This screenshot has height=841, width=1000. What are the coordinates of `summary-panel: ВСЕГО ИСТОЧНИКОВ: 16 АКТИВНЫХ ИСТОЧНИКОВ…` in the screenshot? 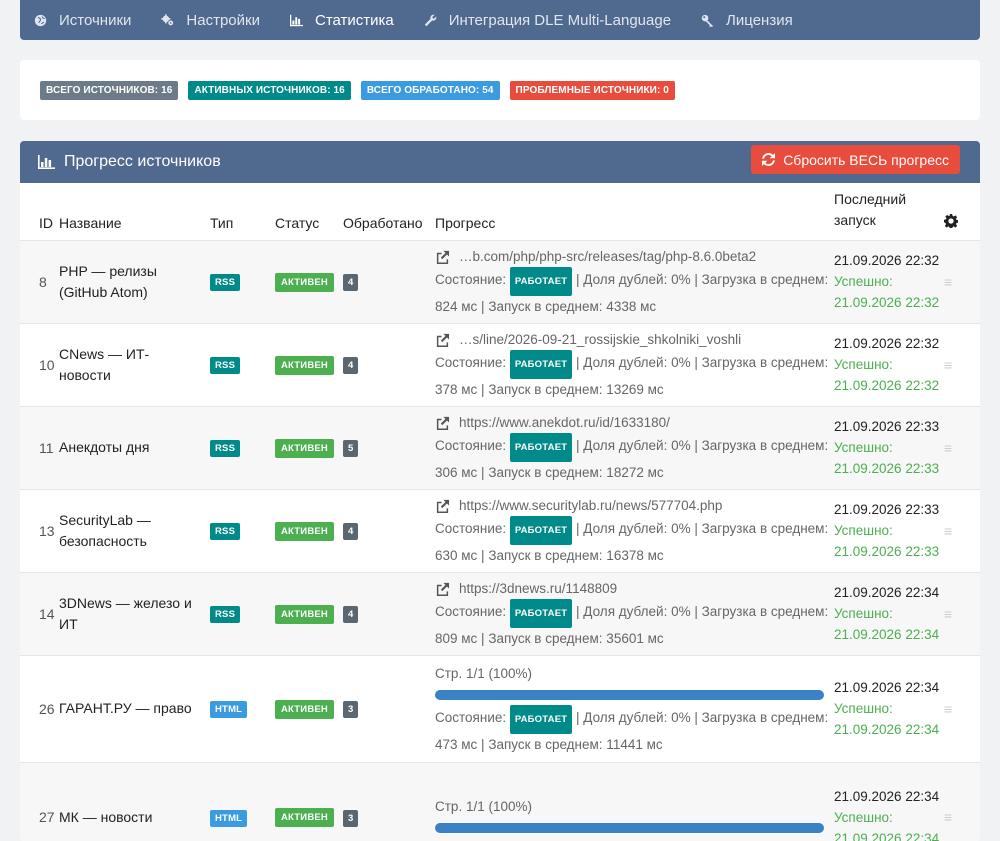 It's located at (500, 90).